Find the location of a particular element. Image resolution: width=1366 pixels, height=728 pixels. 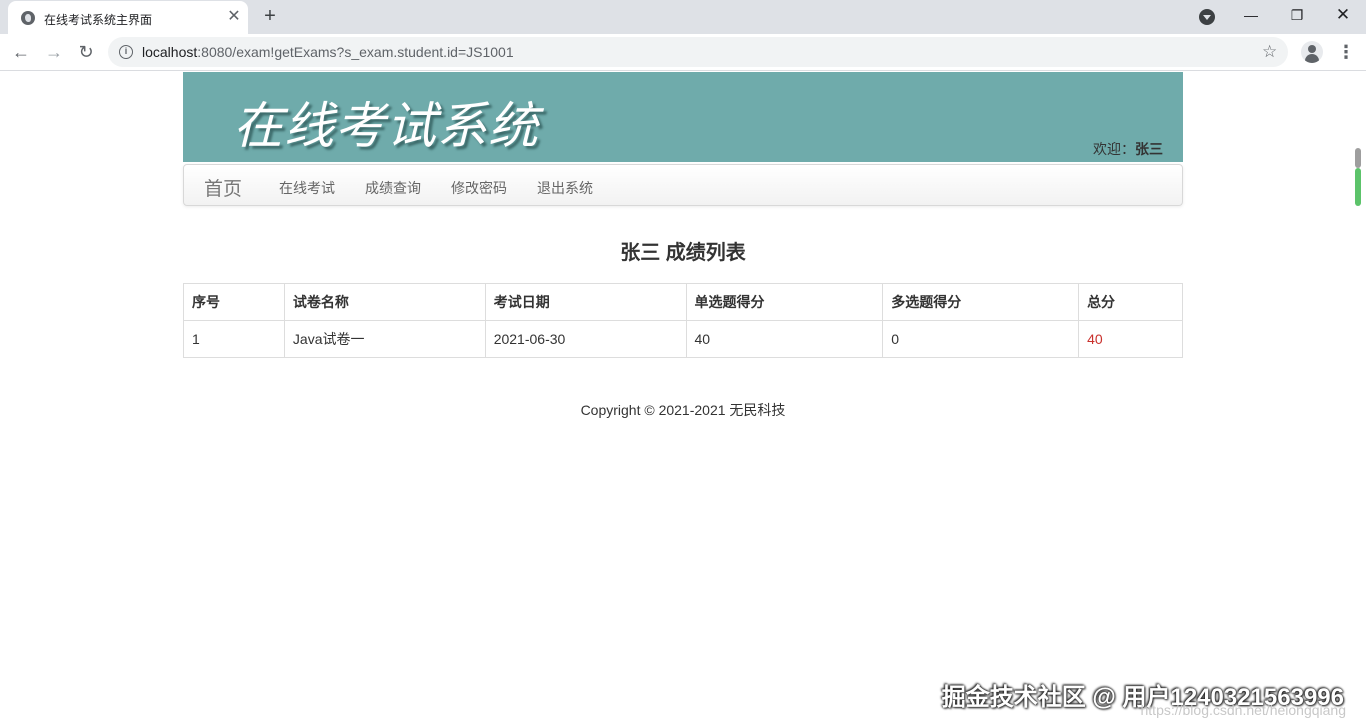

cell-exam-date: 2021-06-30 is located at coordinates (585, 339).